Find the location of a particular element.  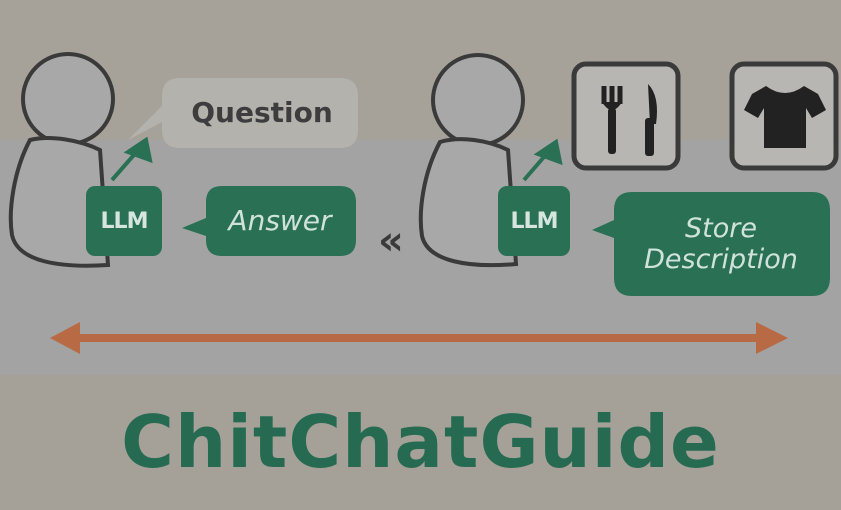

page-title: ChitChatGuide is located at coordinates (420, 442).